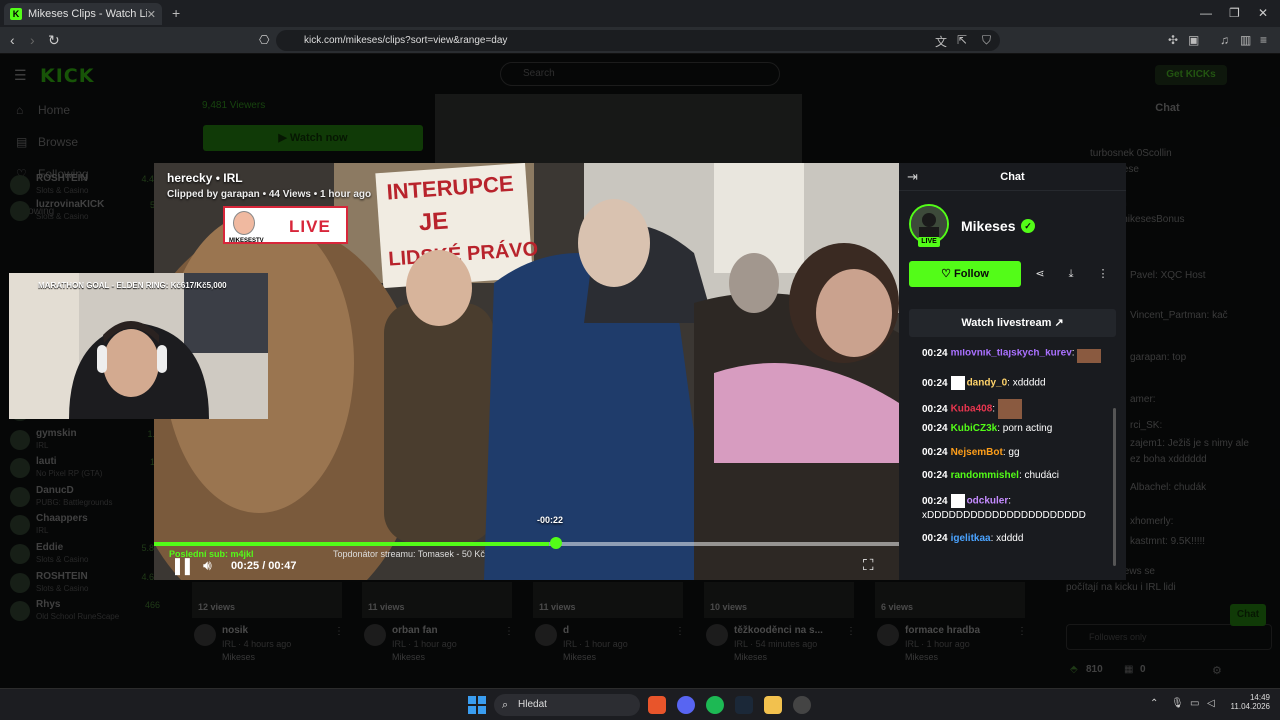 This screenshot has height=720, width=1280. I want to click on taskbar-search: ⌕ Hledat, so click(567, 705).